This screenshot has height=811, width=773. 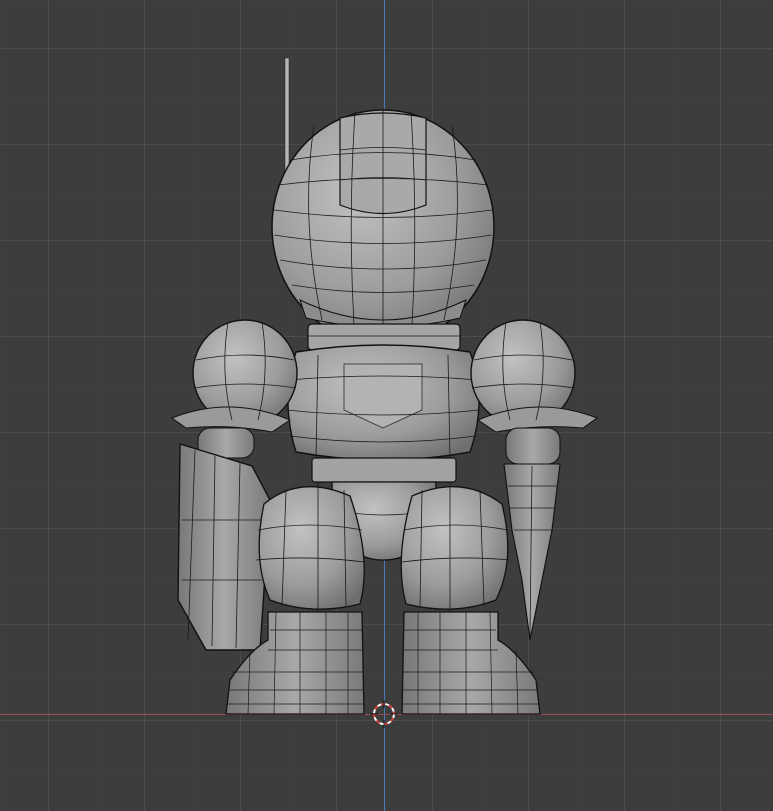 I want to click on right-leg, so click(x=455, y=547).